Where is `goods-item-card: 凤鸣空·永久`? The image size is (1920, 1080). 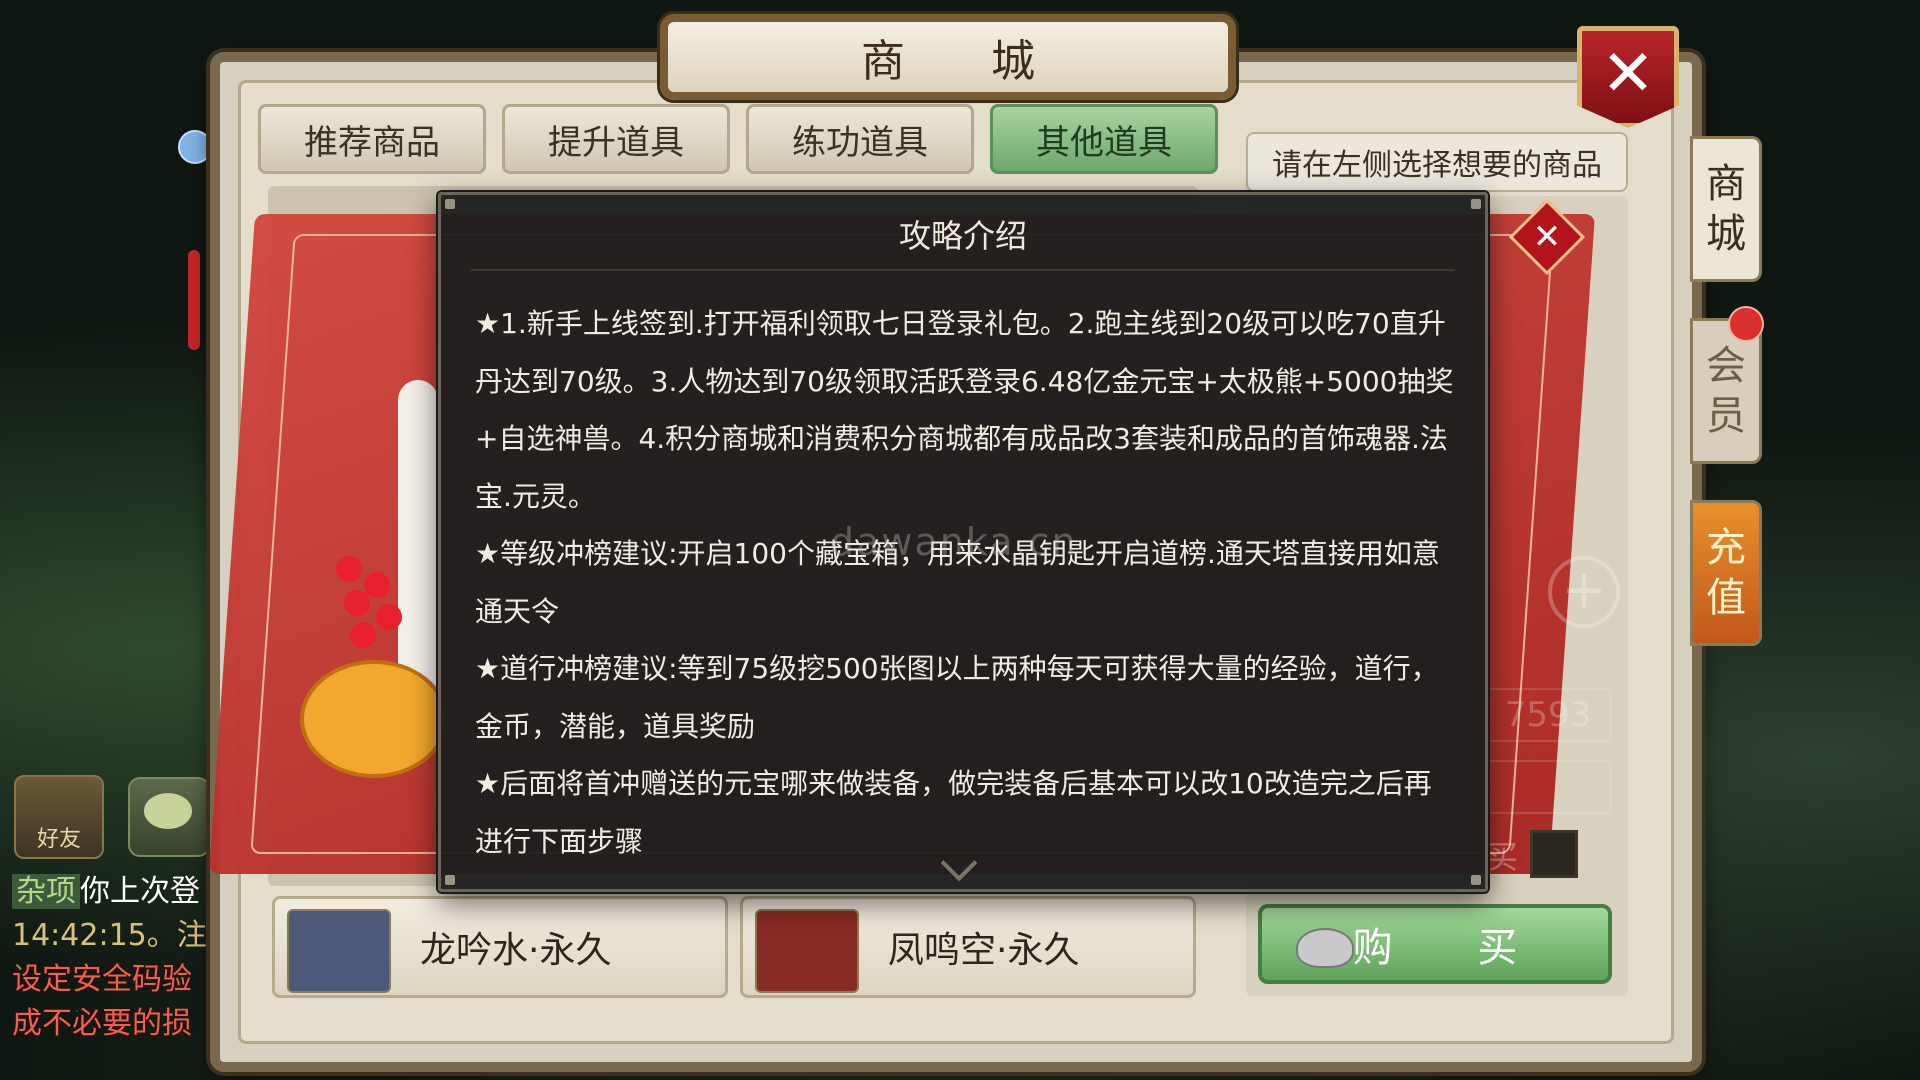 goods-item-card: 凤鸣空·永久 is located at coordinates (968, 947).